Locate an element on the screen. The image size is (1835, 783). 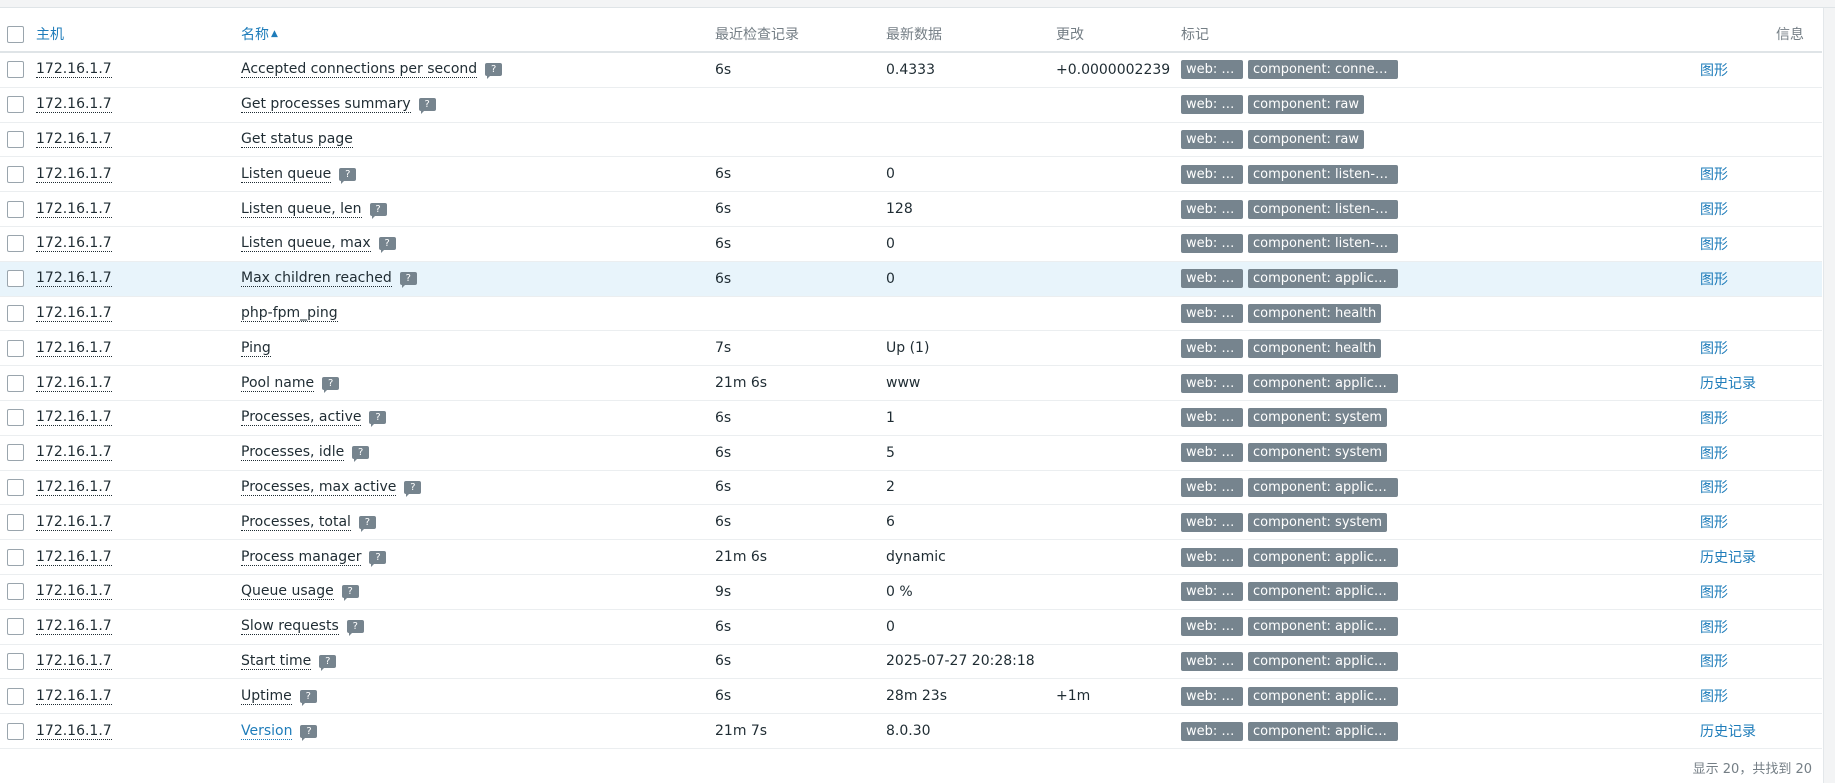
item-name: Start time is located at coordinates (276, 661).